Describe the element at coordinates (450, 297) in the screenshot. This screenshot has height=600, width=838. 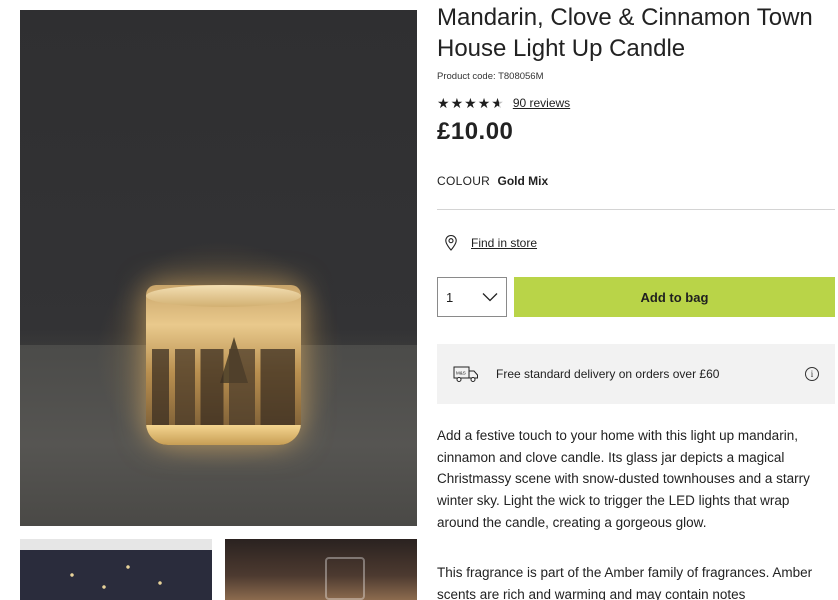
I see `quantity-value: 1` at that location.